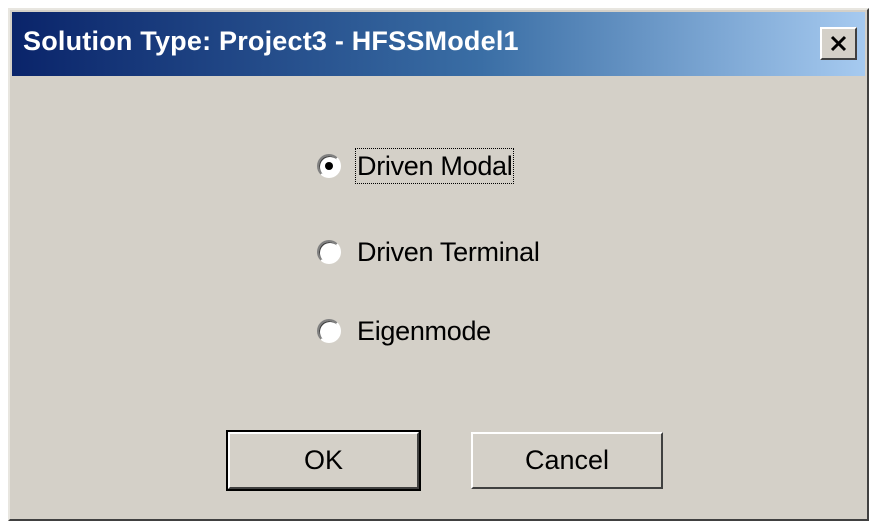 The image size is (879, 529). I want to click on radio-label-eigenmode: Eigenmode, so click(424, 331).